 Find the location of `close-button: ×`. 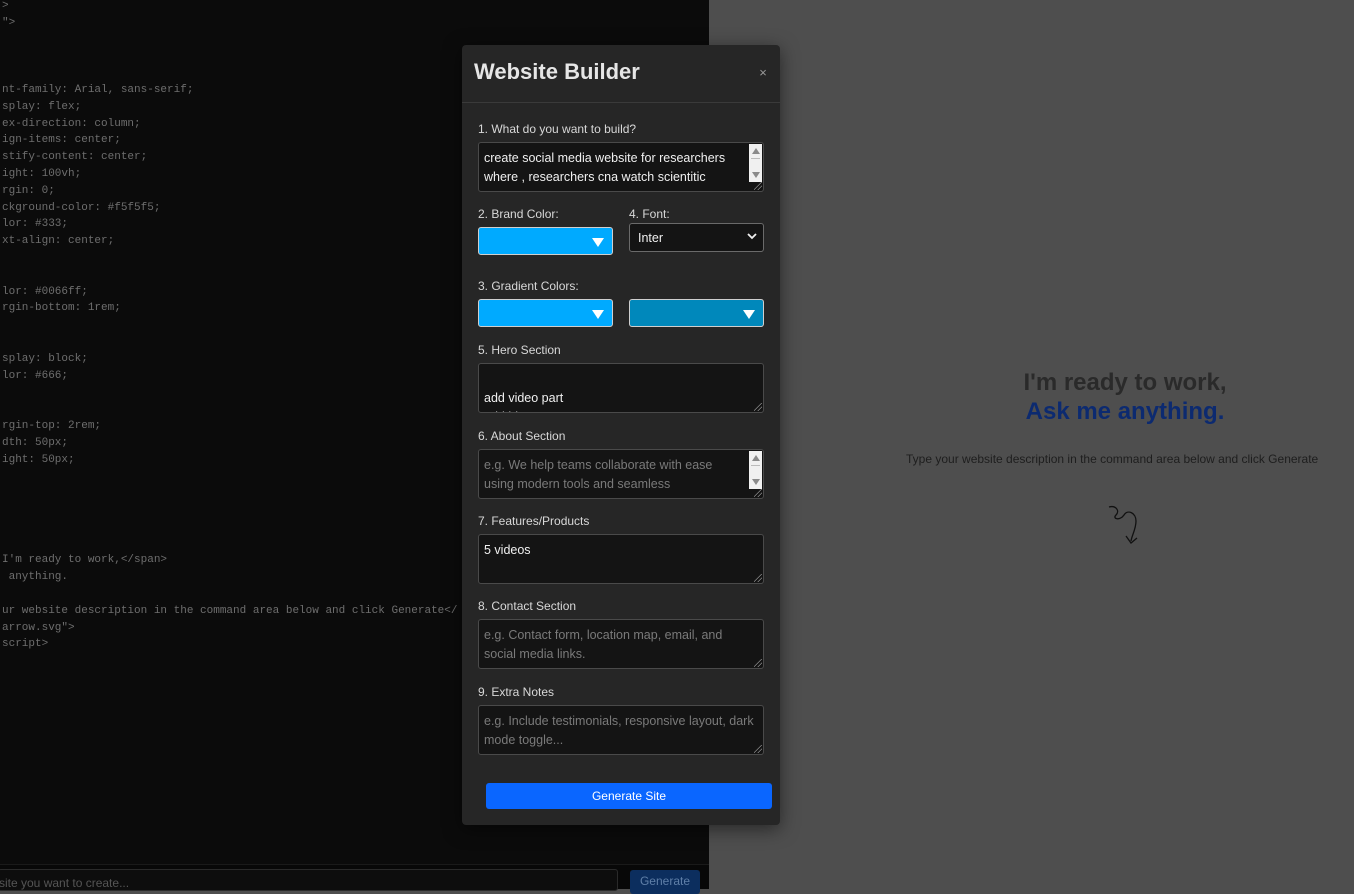

close-button: × is located at coordinates (763, 73).